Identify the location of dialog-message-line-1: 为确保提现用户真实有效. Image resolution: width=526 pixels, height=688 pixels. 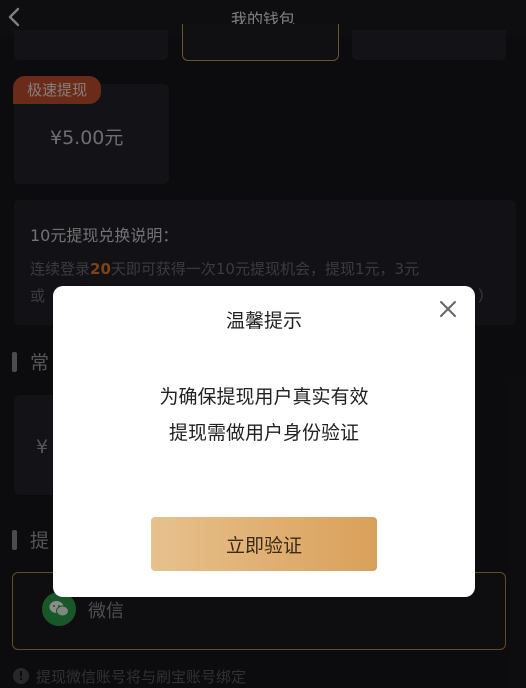
(264, 397).